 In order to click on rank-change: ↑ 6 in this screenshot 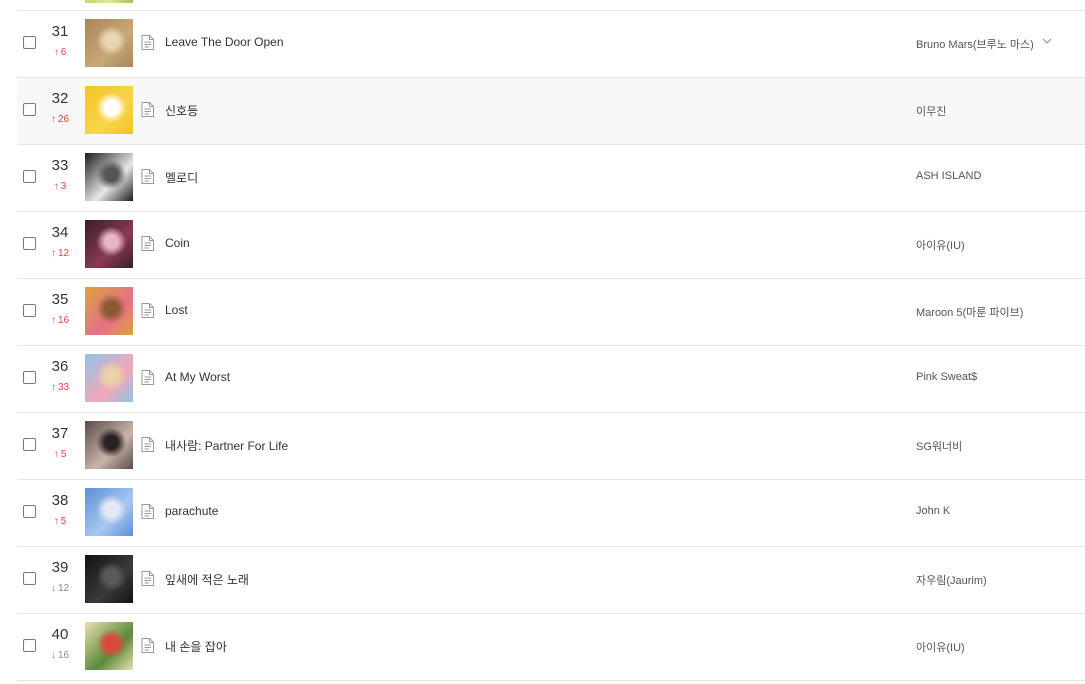, I will do `click(60, 52)`.